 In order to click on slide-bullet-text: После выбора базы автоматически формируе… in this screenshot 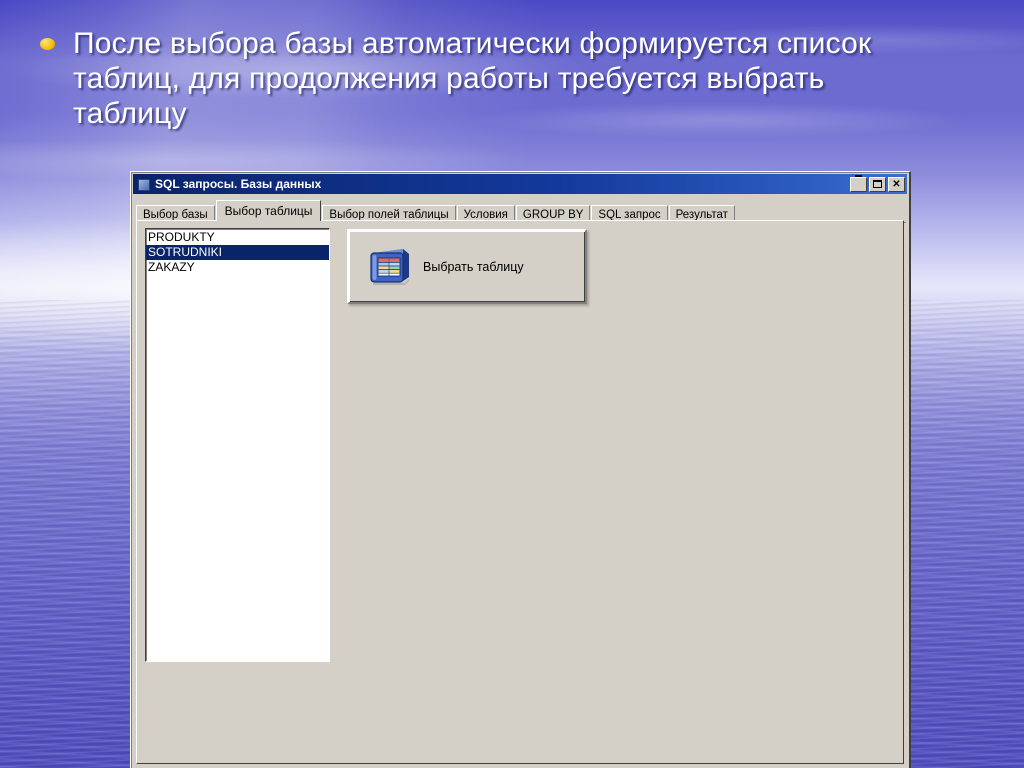, I will do `click(472, 78)`.